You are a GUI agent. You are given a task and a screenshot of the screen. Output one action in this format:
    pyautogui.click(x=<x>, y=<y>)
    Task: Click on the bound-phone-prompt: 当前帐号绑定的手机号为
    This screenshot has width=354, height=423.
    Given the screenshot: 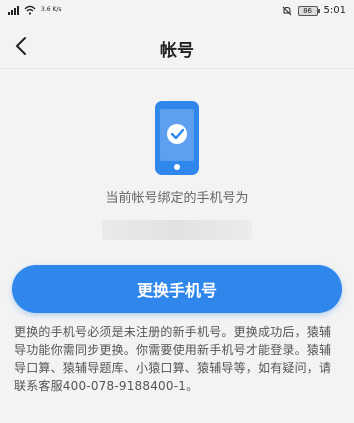 What is the action you would take?
    pyautogui.click(x=177, y=198)
    